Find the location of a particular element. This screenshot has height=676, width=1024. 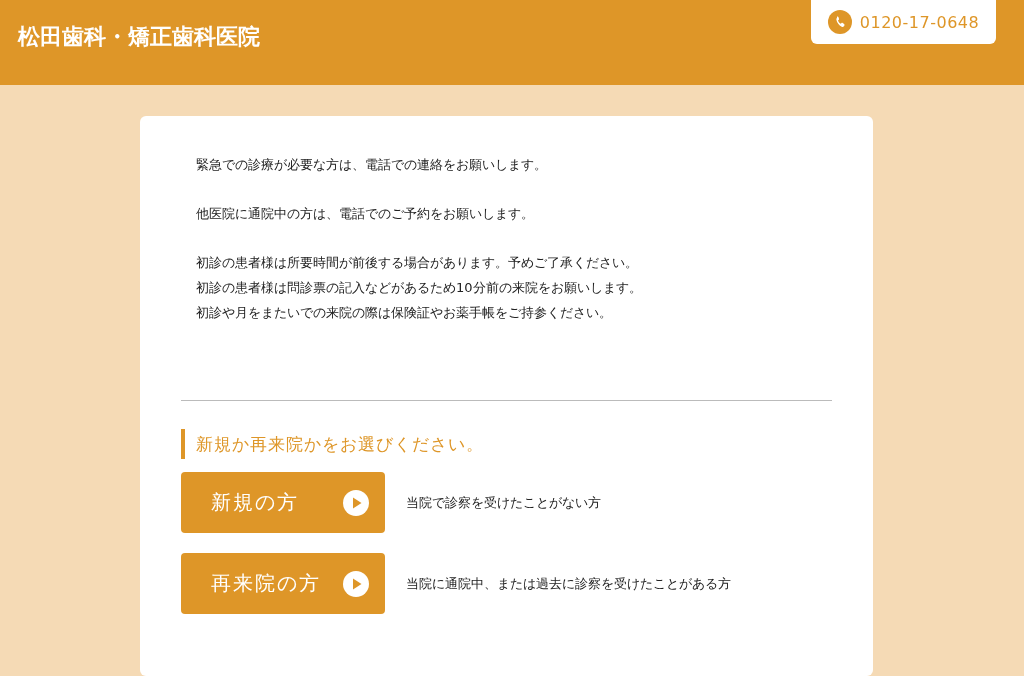

notice-text: 他医院に通院中の方は、電話でのご予約をお願いします。 is located at coordinates (365, 214).